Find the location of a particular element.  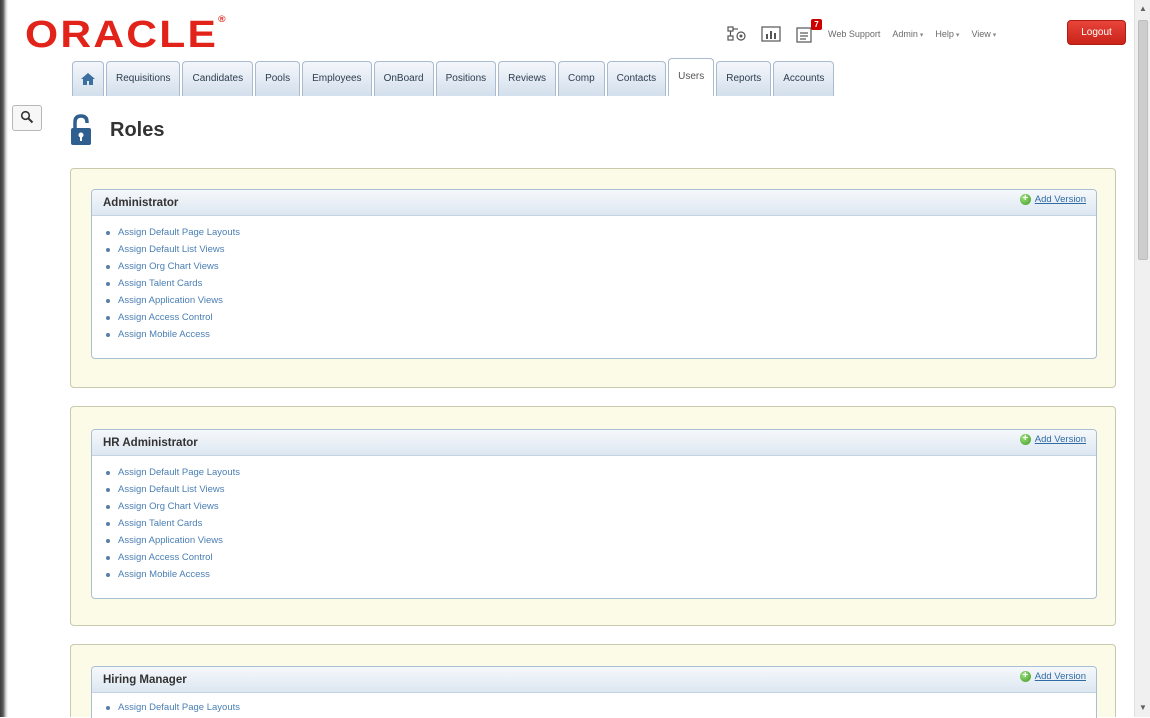

admin-menu-label: Admin is located at coordinates (905, 34).